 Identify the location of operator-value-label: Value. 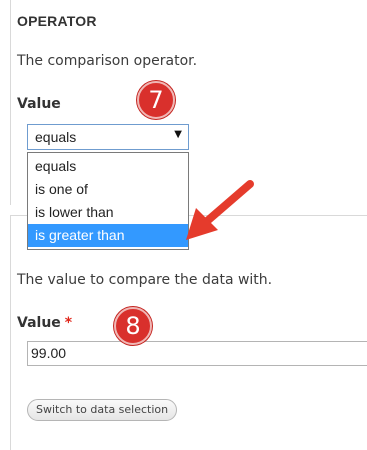
(39, 104).